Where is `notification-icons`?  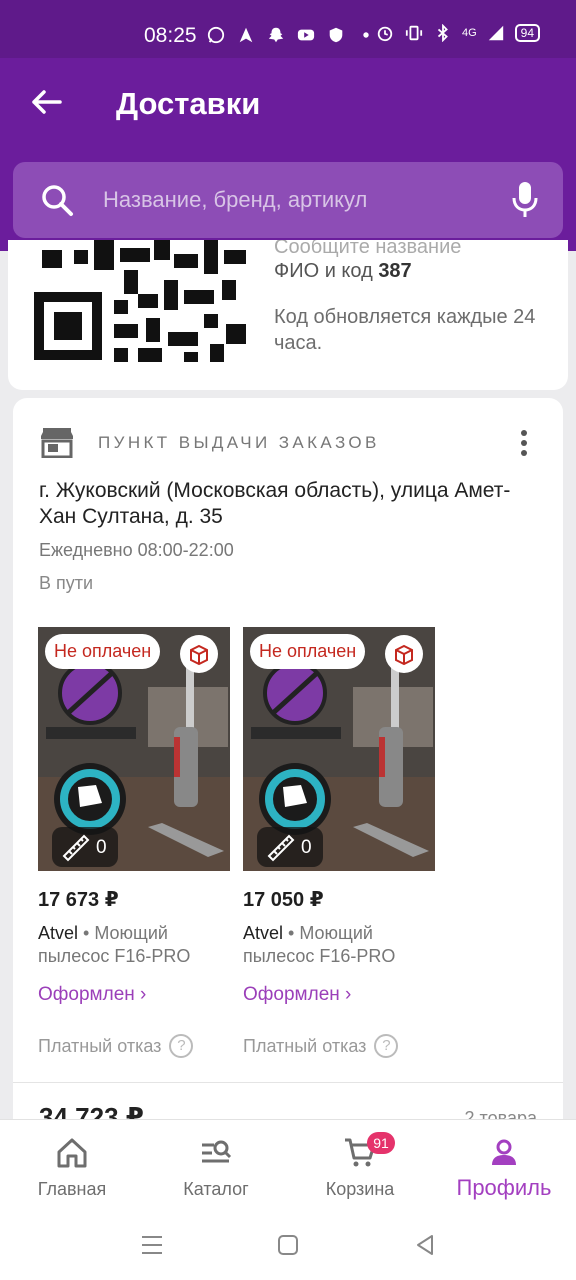 notification-icons is located at coordinates (291, 35).